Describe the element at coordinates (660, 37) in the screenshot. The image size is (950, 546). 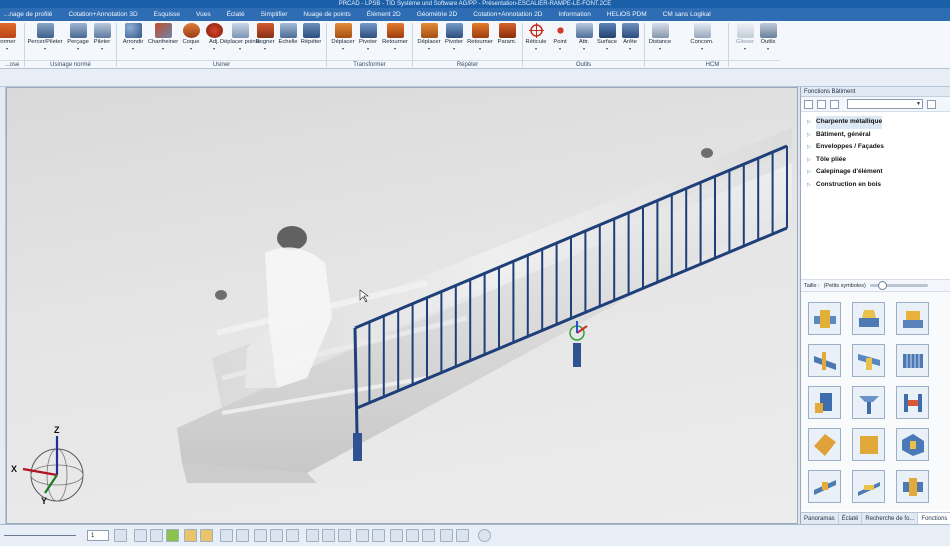
I see `tool-distance: Distance ▾` at that location.